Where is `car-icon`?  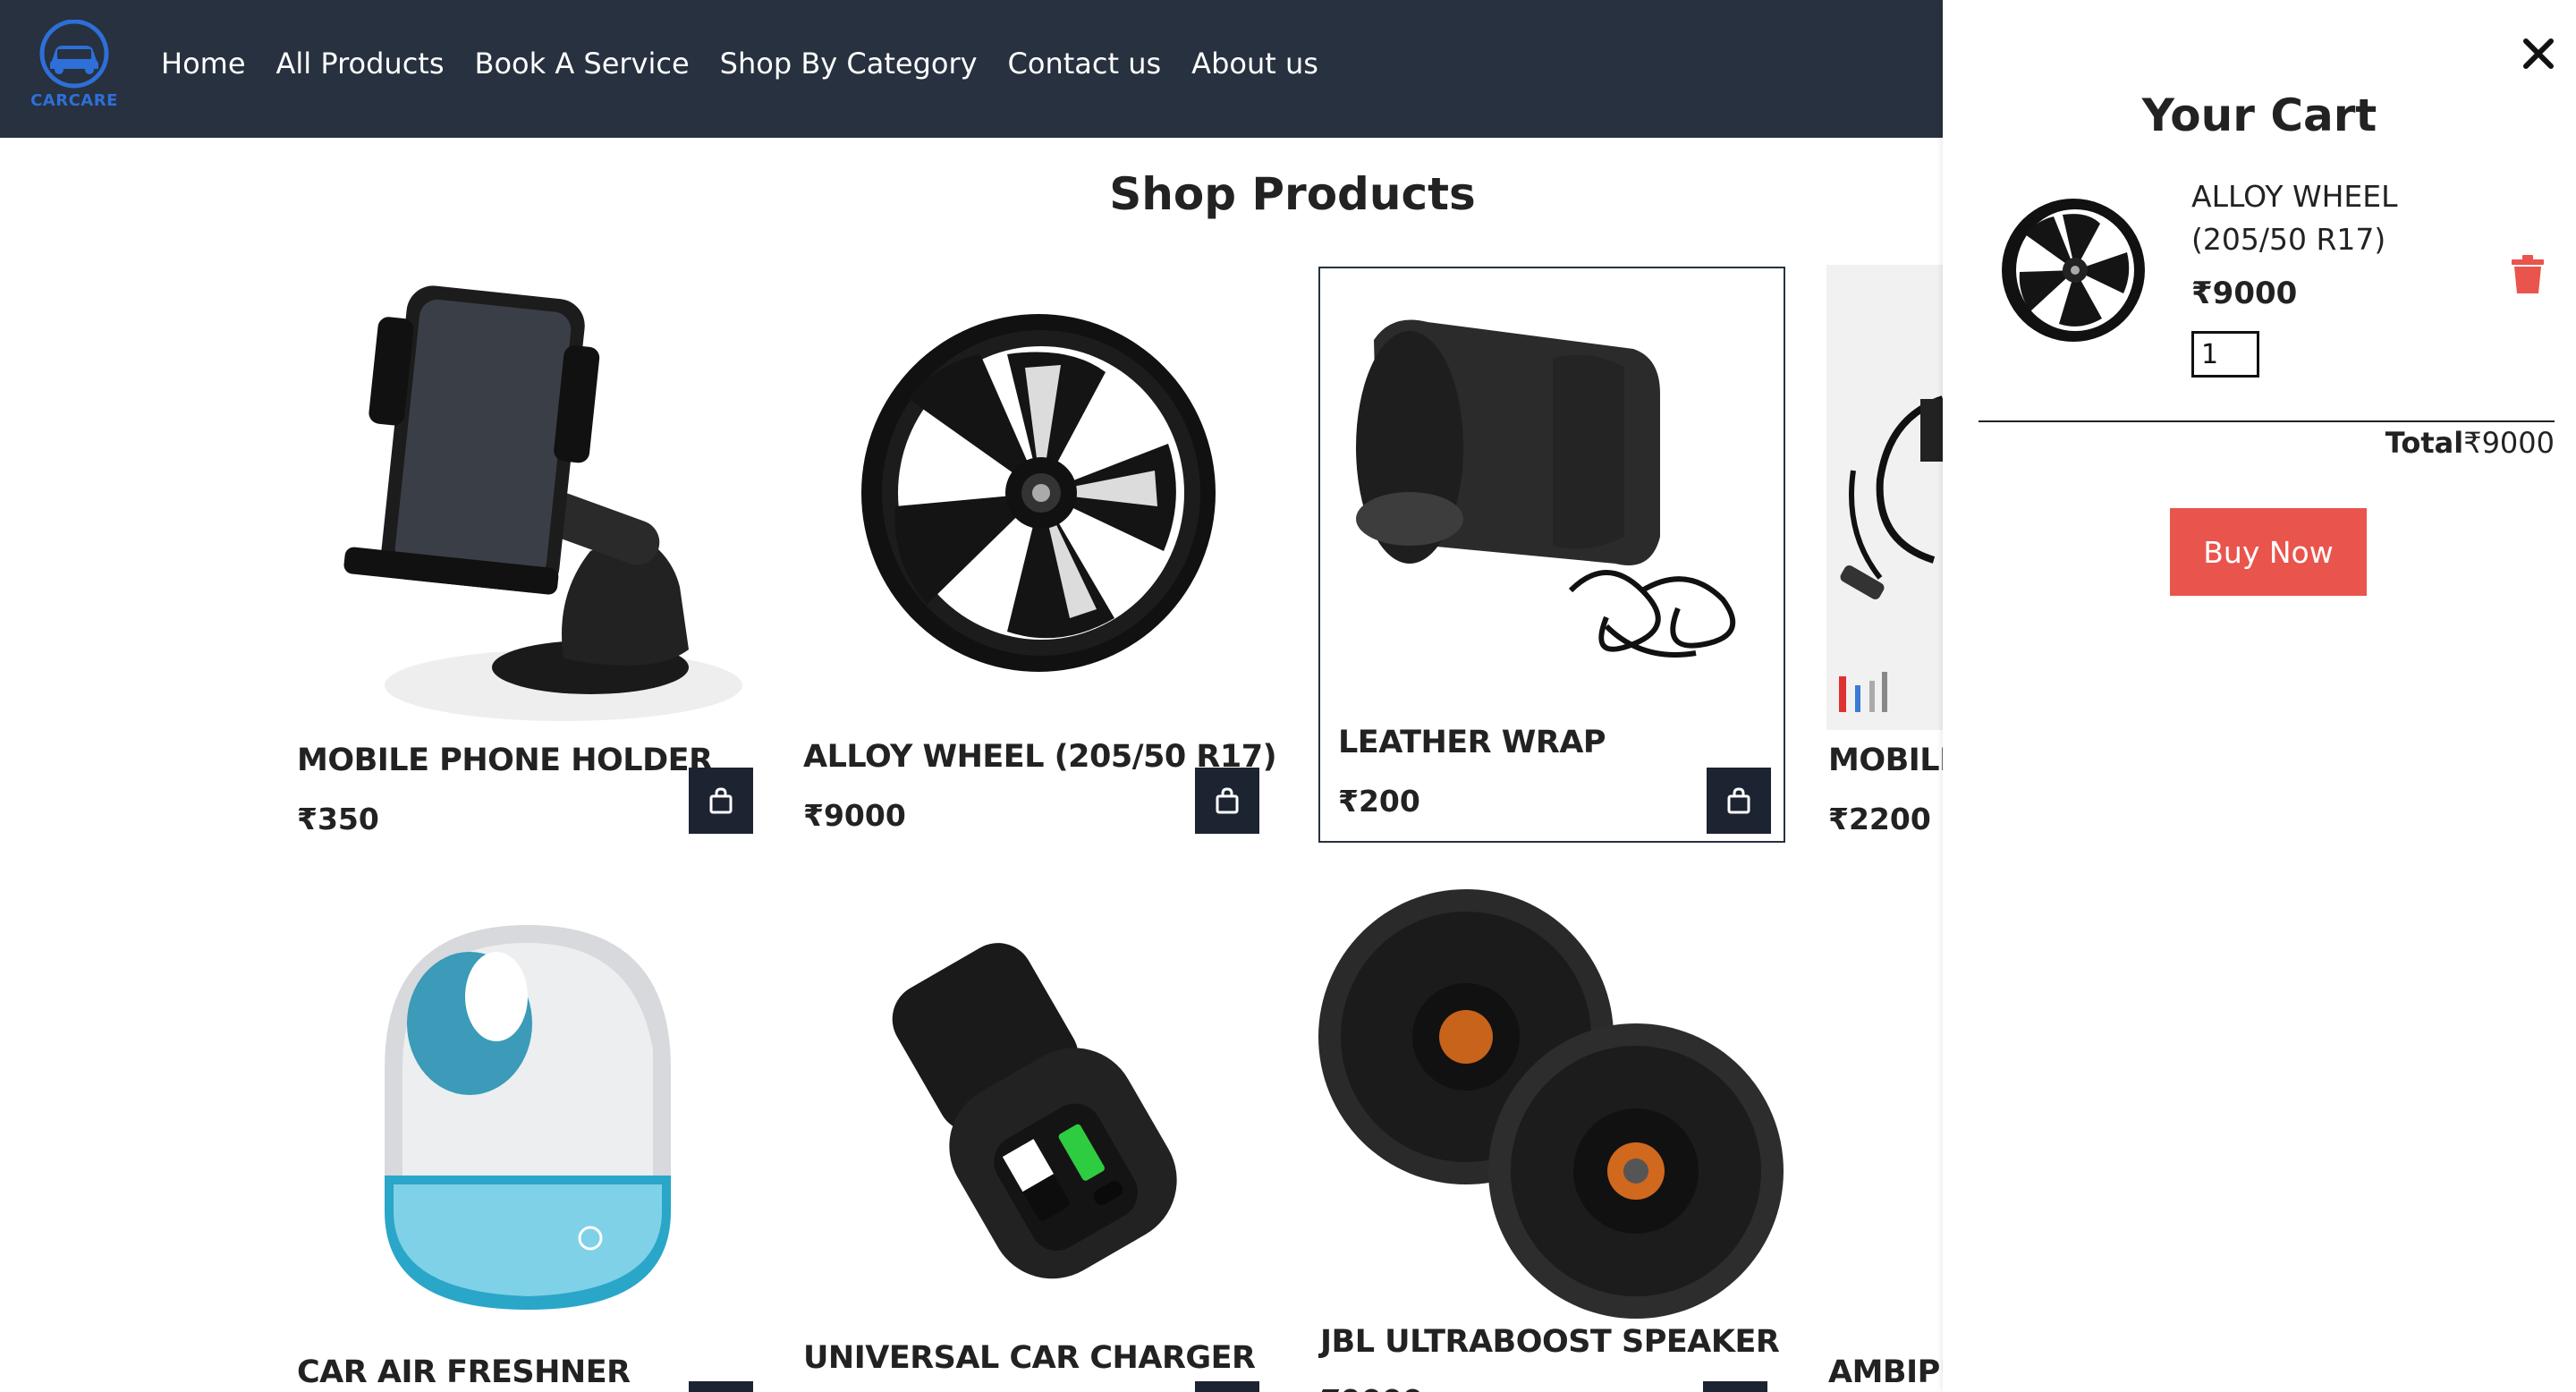 car-icon is located at coordinates (74, 54).